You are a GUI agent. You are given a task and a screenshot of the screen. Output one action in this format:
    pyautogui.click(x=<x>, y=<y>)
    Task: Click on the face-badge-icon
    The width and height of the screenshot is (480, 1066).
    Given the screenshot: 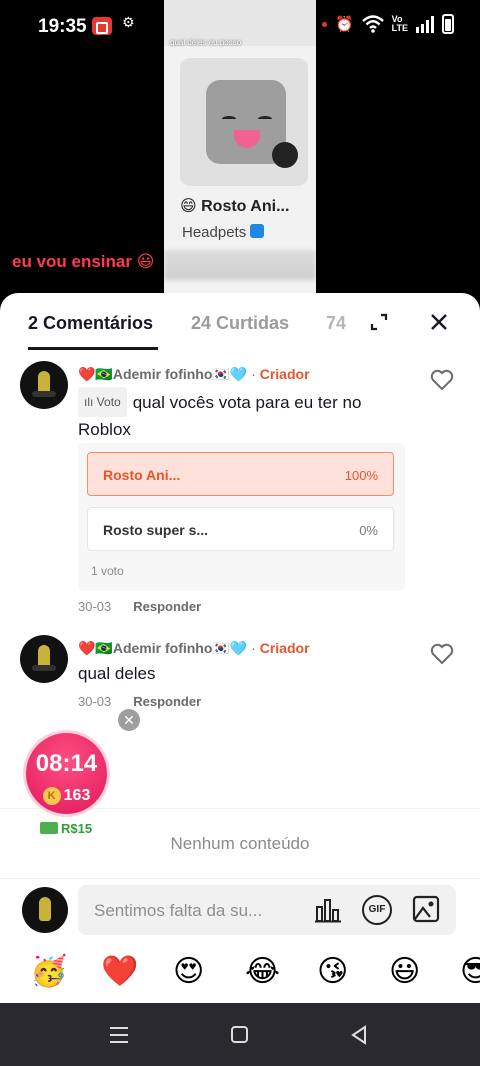 What is the action you would take?
    pyautogui.click(x=285, y=155)
    